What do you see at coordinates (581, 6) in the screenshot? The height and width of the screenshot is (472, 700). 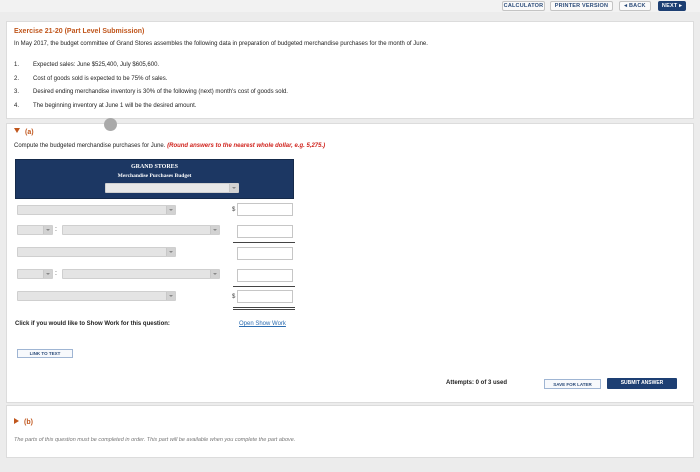 I see `printer-version-button: PRINTER VERSION` at bounding box center [581, 6].